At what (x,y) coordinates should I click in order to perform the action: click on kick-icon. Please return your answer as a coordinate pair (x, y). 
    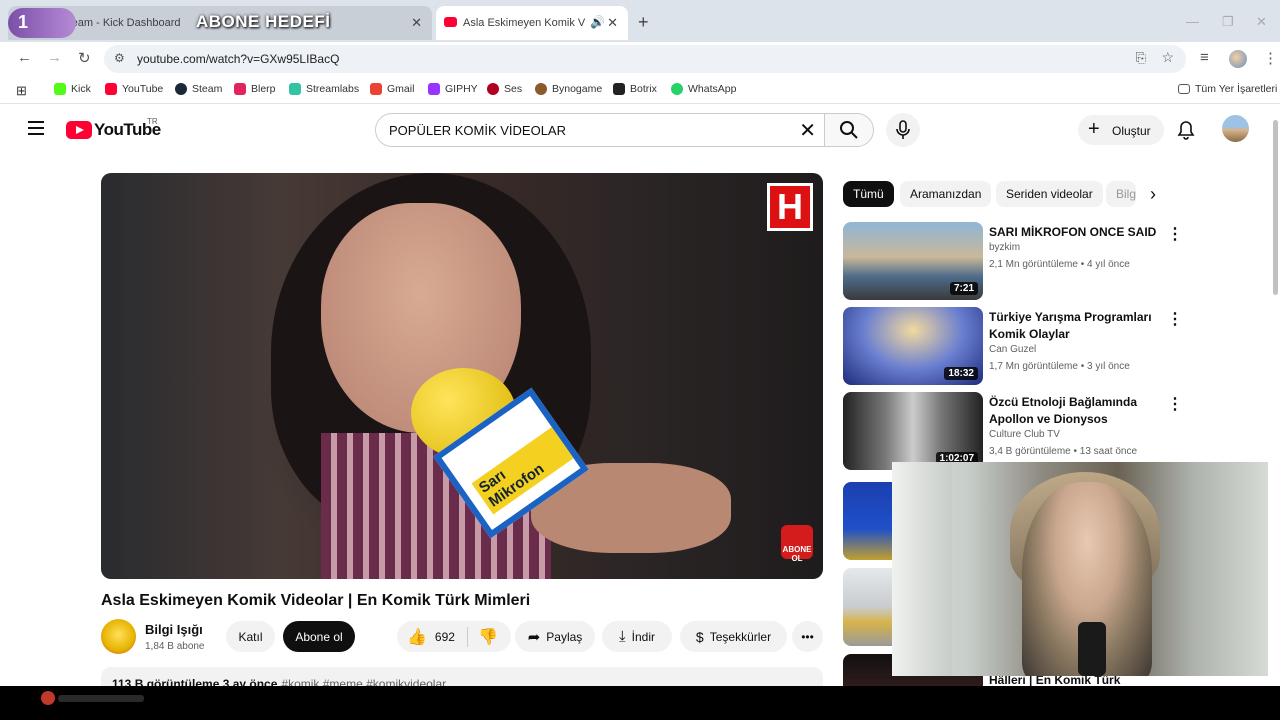
    Looking at the image, I should click on (60, 89).